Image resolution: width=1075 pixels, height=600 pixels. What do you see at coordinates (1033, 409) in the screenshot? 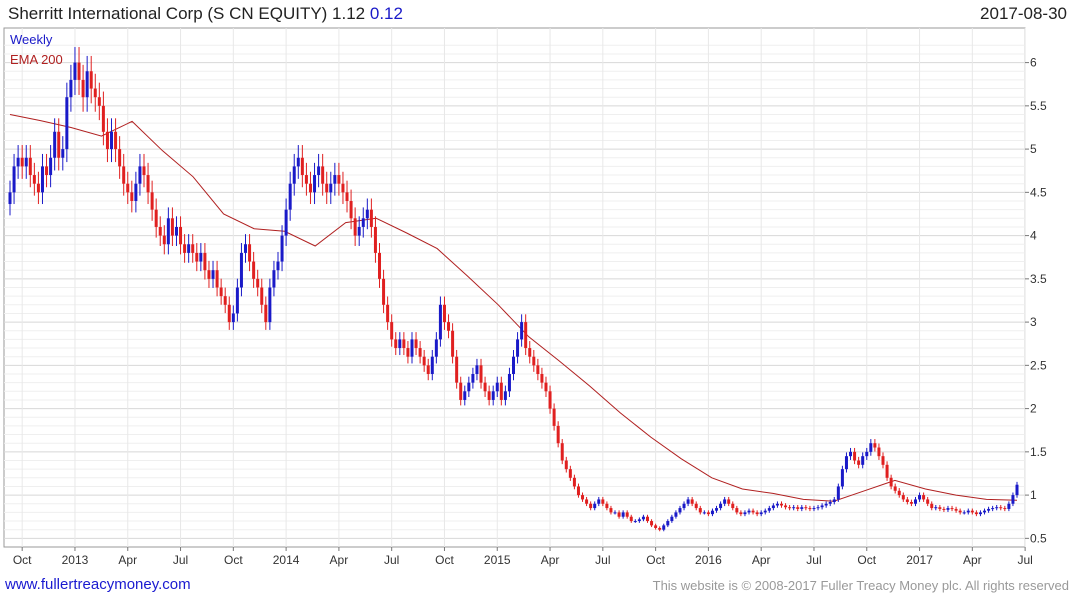
I see `y-tick-label: 2` at bounding box center [1033, 409].